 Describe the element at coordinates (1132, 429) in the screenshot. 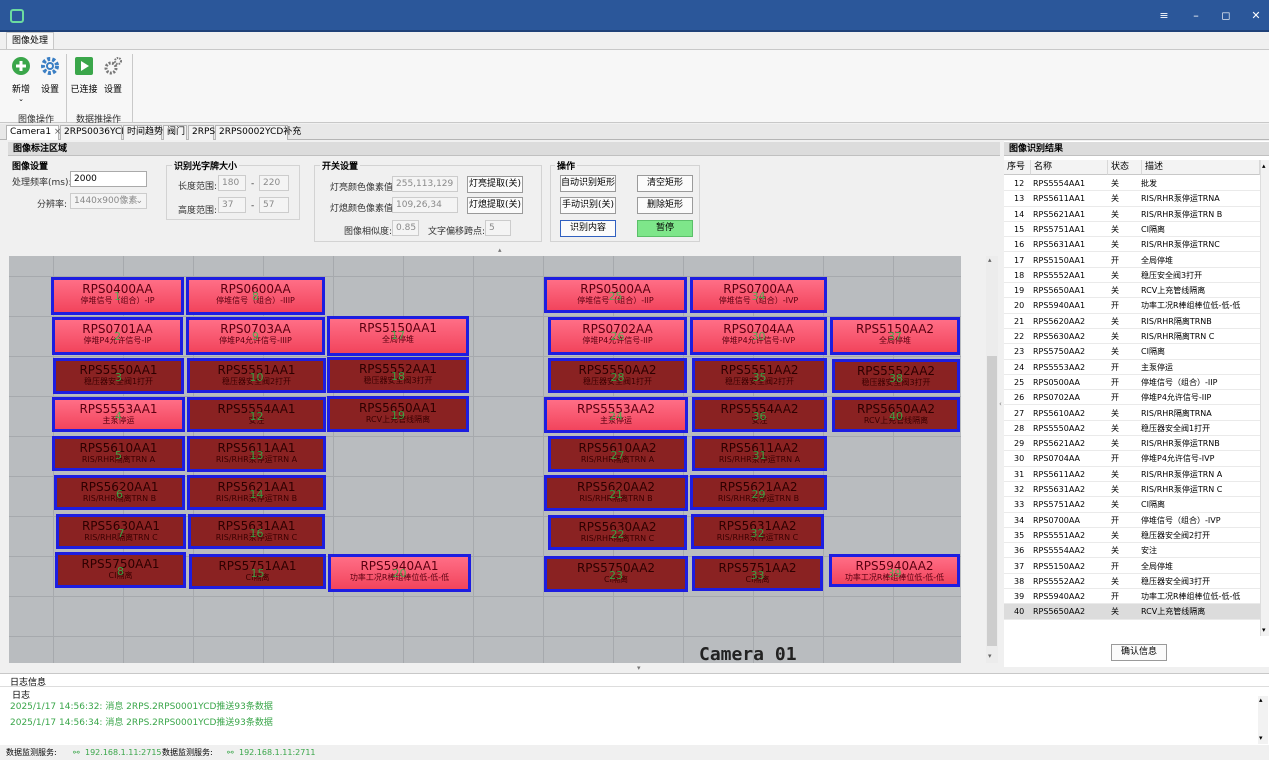

I see `table-row: 28 RPS5550AA2 关 稳压器安全阀1打开` at that location.